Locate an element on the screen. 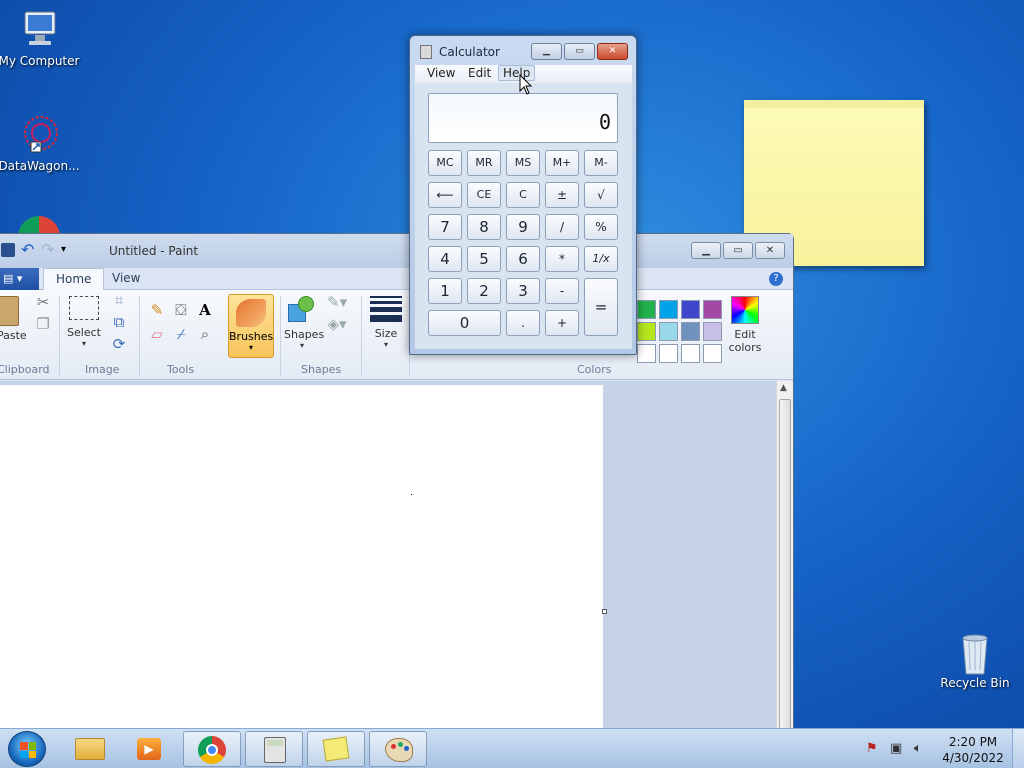  desktop-icon-my-computer: My Computer is located at coordinates (40, 38).